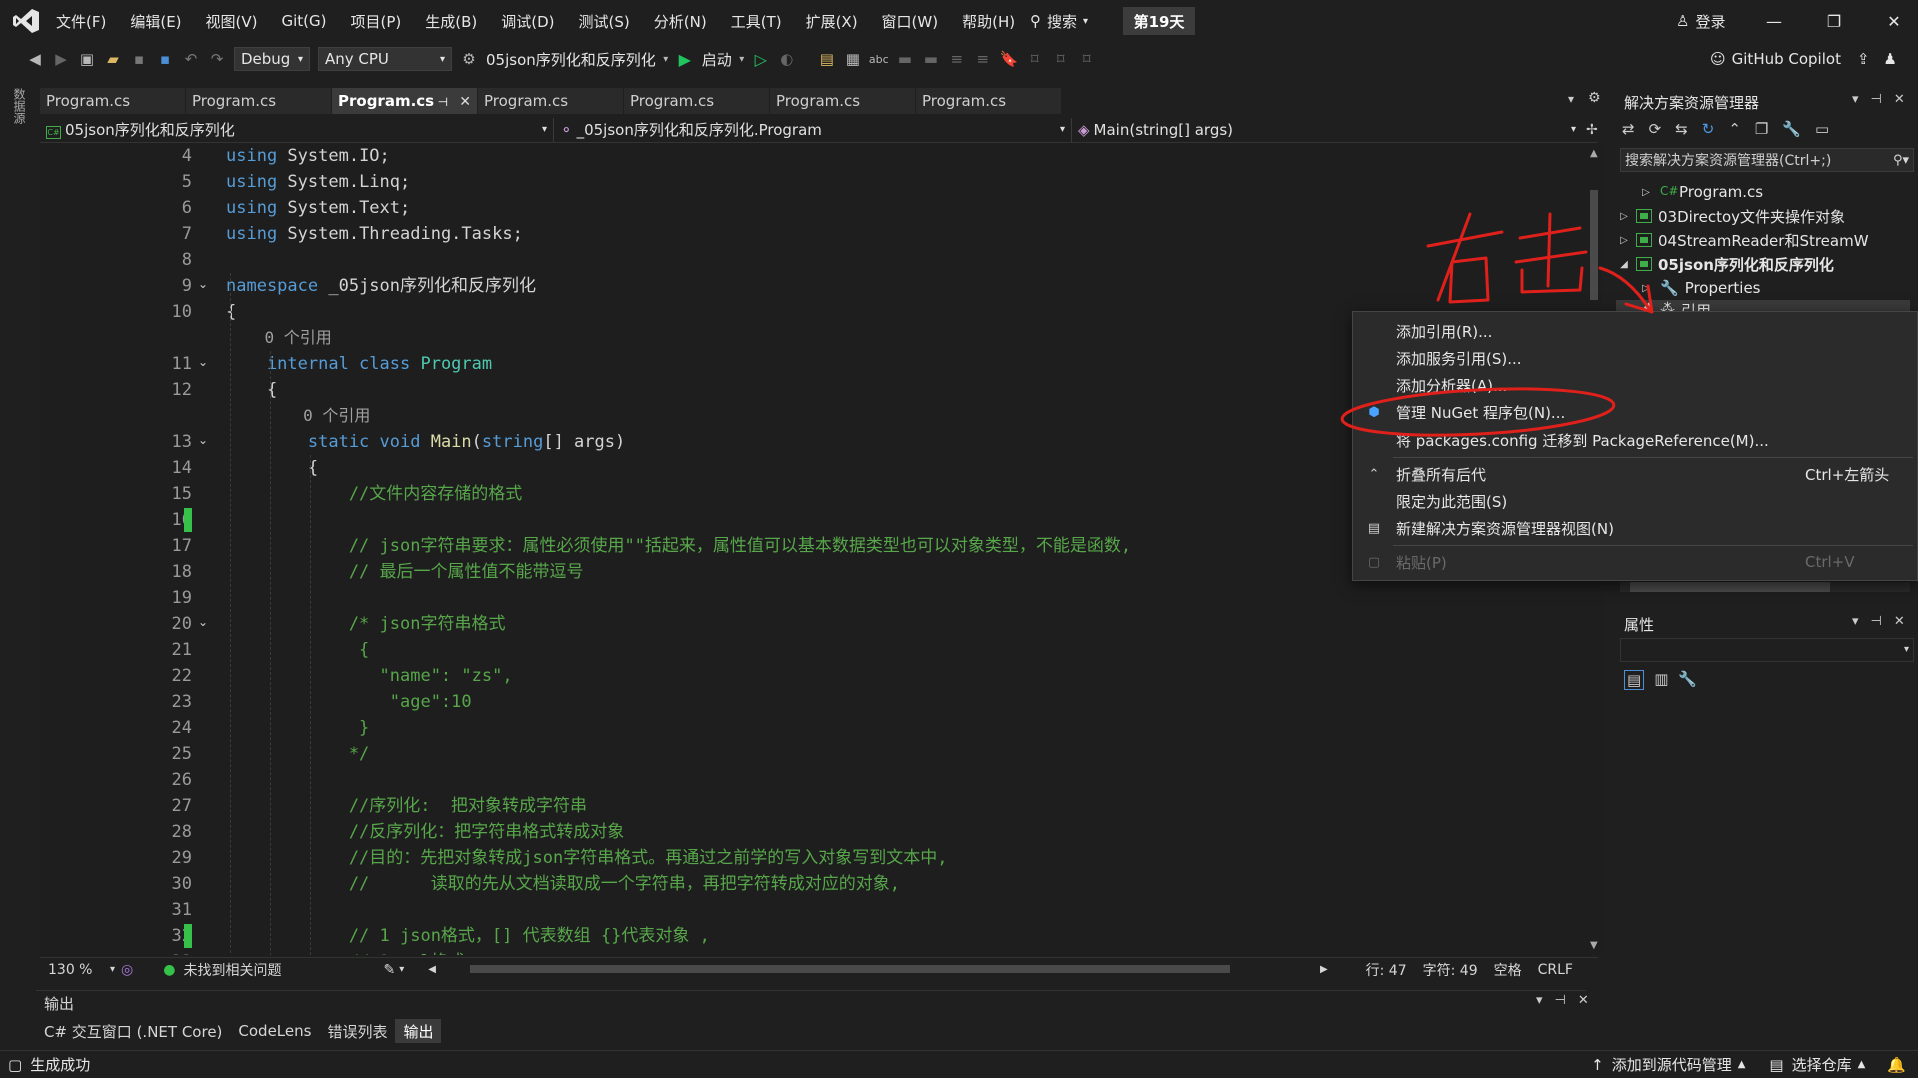 Image resolution: width=1918 pixels, height=1078 pixels. Describe the element at coordinates (850, 969) in the screenshot. I see `horizontal-scrollbar-thumb` at that location.